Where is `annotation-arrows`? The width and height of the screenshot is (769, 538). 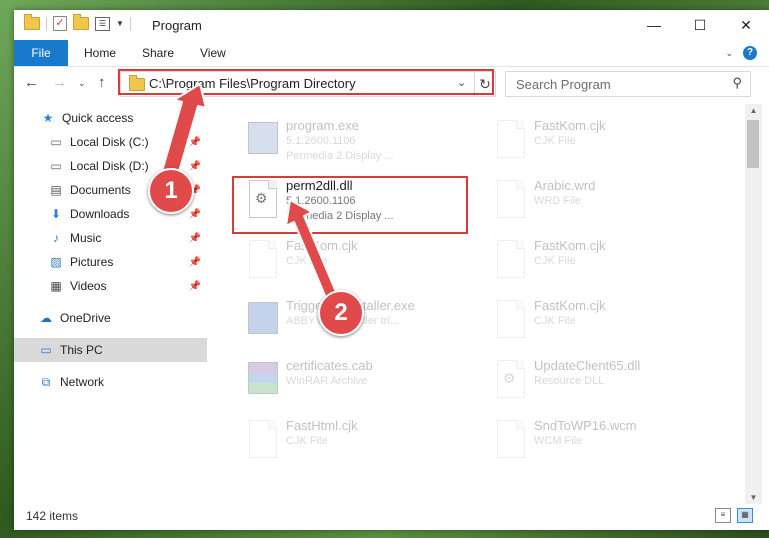 annotation-arrows is located at coordinates (246, 191).